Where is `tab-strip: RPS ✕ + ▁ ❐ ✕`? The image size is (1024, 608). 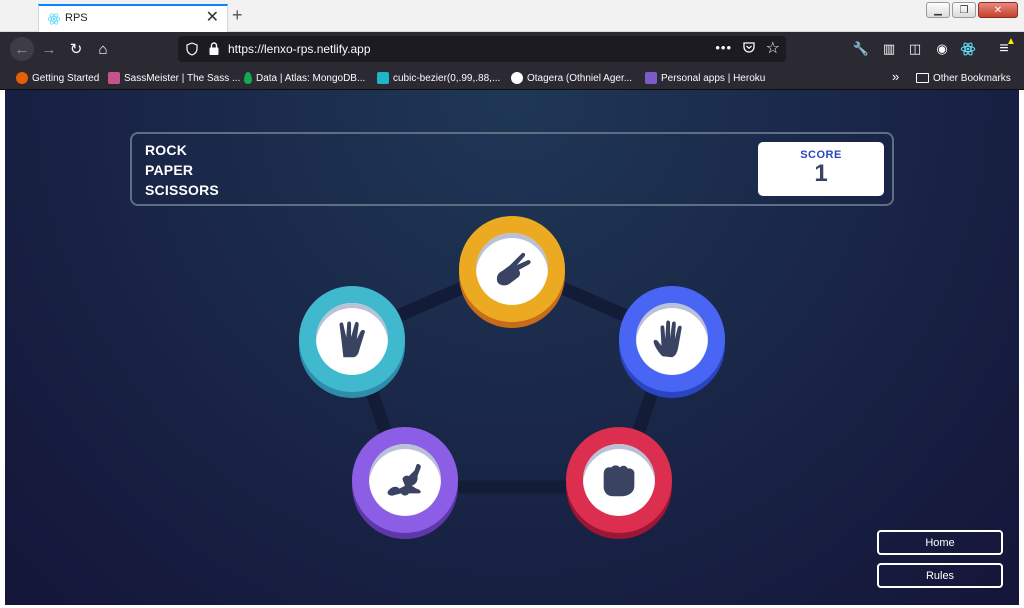 tab-strip: RPS ✕ + ▁ ❐ ✕ is located at coordinates (512, 16).